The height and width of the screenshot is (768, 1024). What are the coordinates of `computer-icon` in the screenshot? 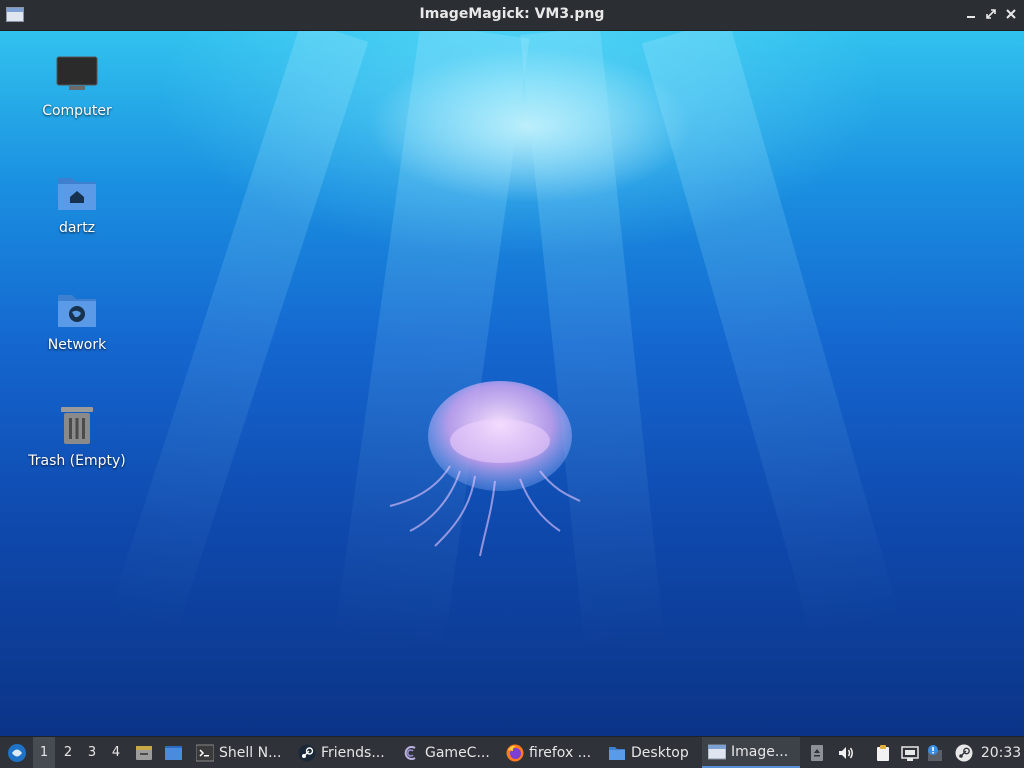 It's located at (77, 75).